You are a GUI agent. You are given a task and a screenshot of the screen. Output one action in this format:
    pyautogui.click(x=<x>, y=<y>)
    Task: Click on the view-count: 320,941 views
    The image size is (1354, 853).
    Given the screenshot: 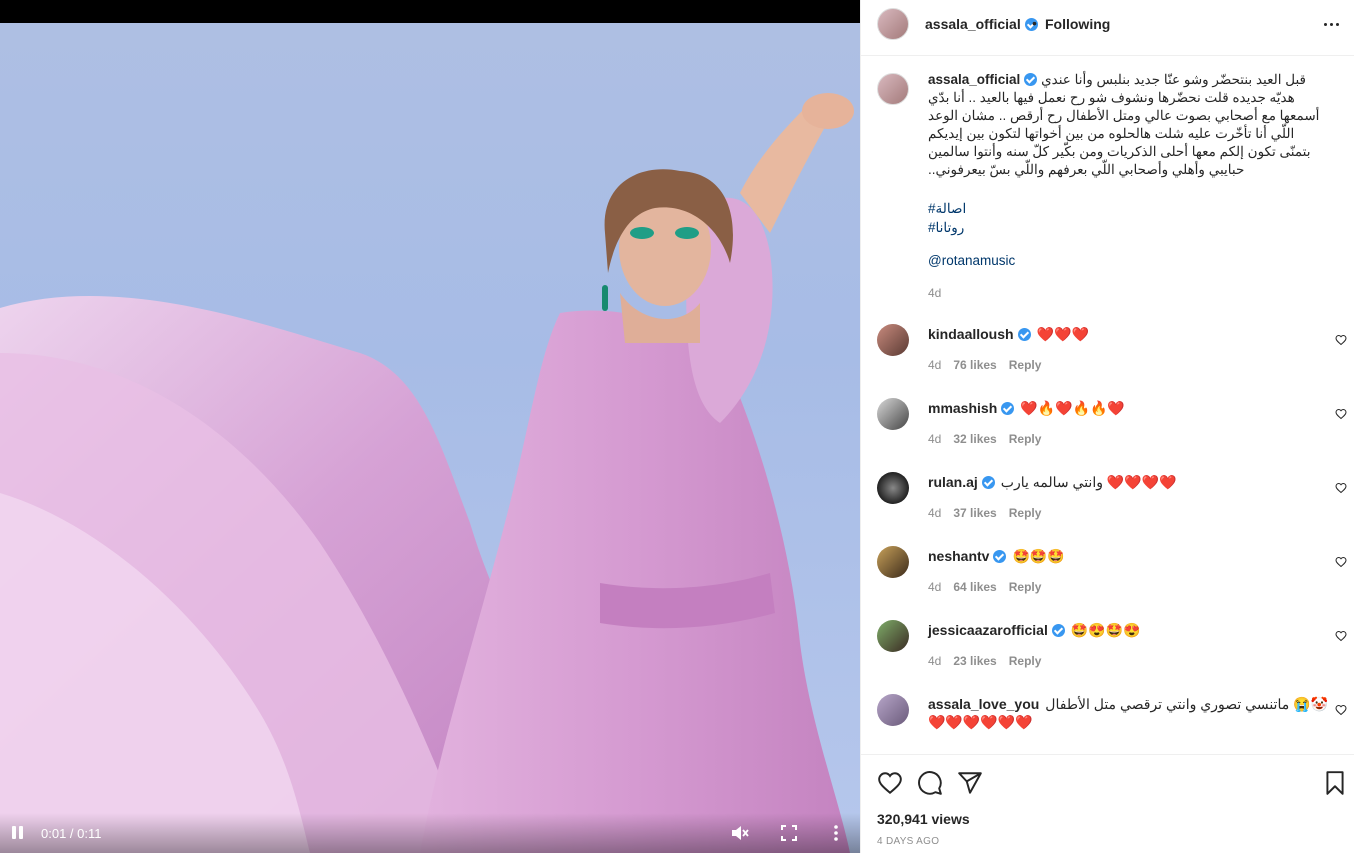 What is the action you would take?
    pyautogui.click(x=923, y=819)
    